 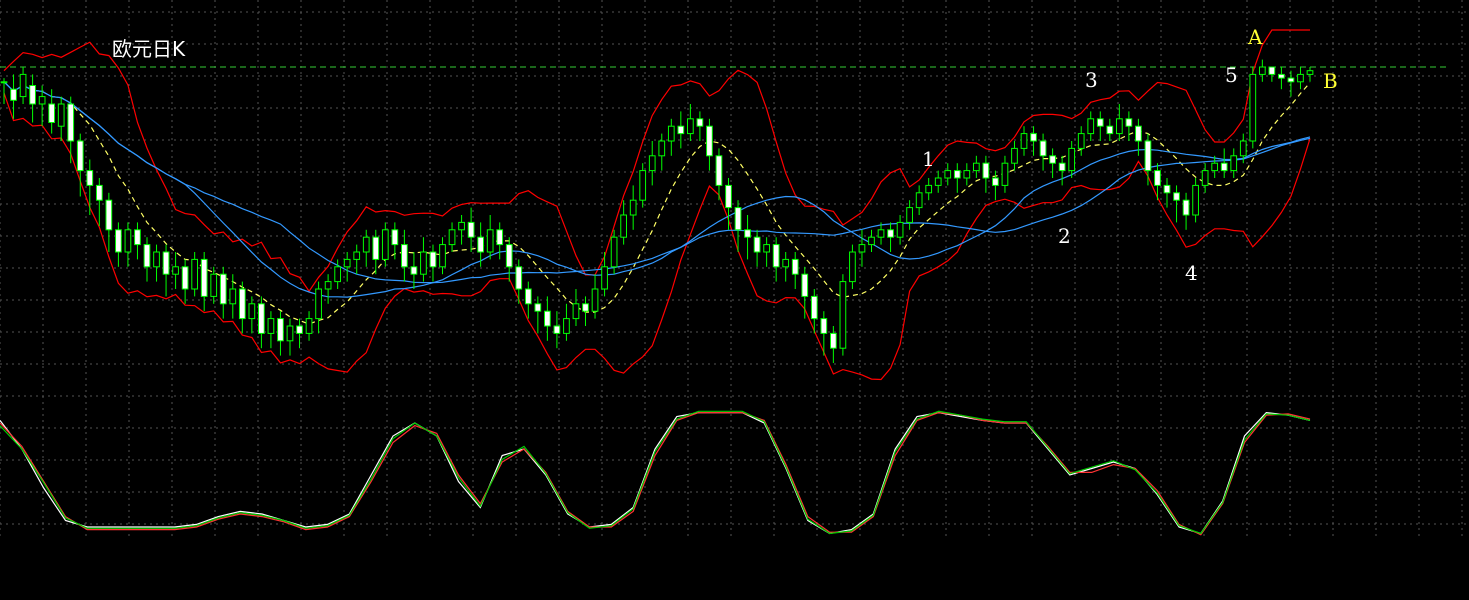 I want to click on wave-label: 4, so click(x=1191, y=273).